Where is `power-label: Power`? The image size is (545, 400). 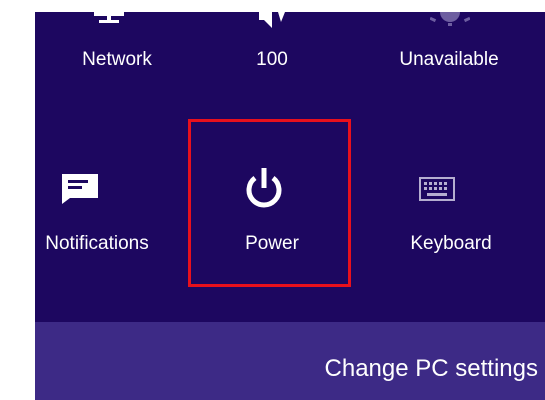 power-label: Power is located at coordinates (272, 243).